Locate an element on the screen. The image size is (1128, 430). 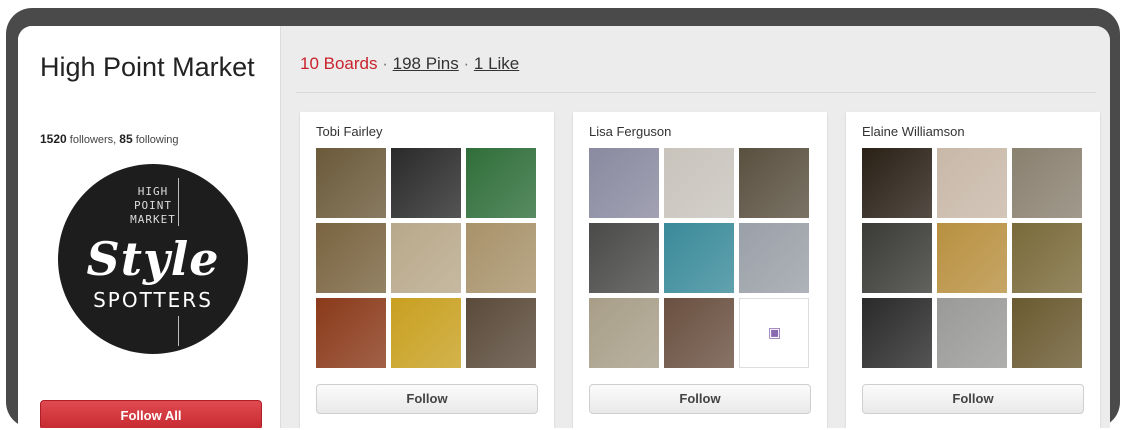
broken-image-icon: ▣ is located at coordinates (775, 332).